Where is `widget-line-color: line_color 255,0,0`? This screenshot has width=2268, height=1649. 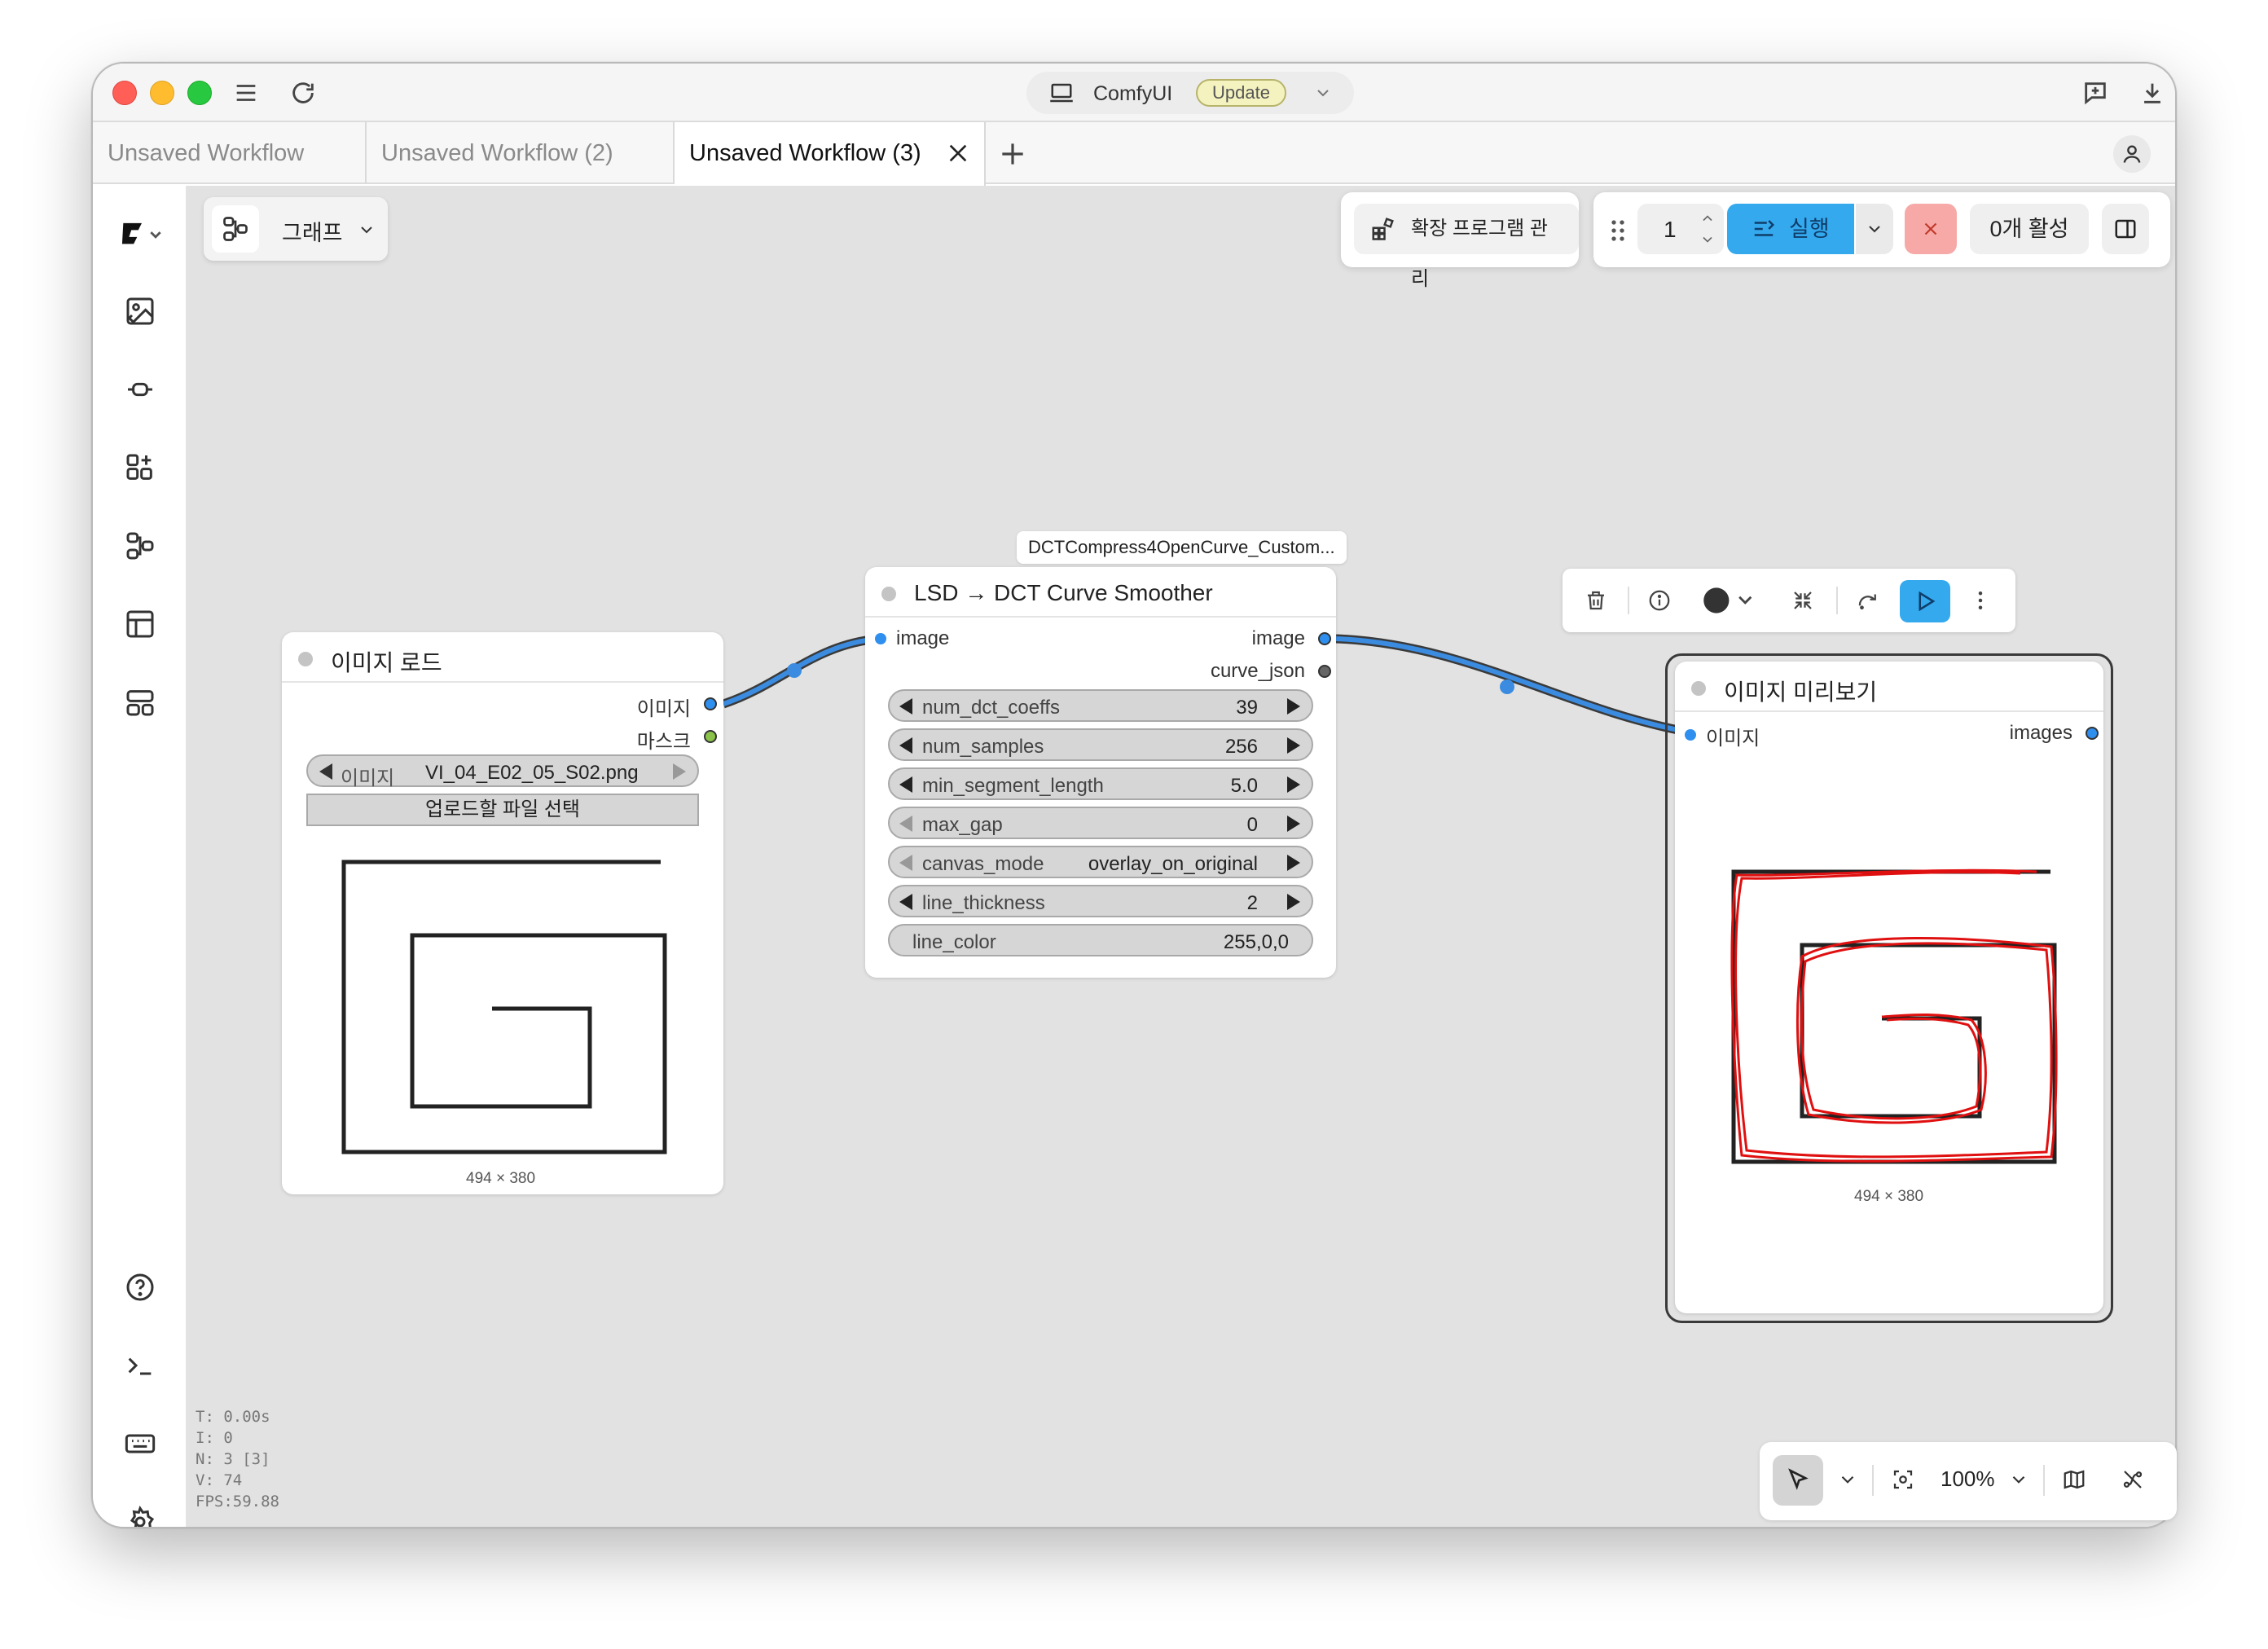
widget-line-color: line_color 255,0,0 is located at coordinates (1100, 940).